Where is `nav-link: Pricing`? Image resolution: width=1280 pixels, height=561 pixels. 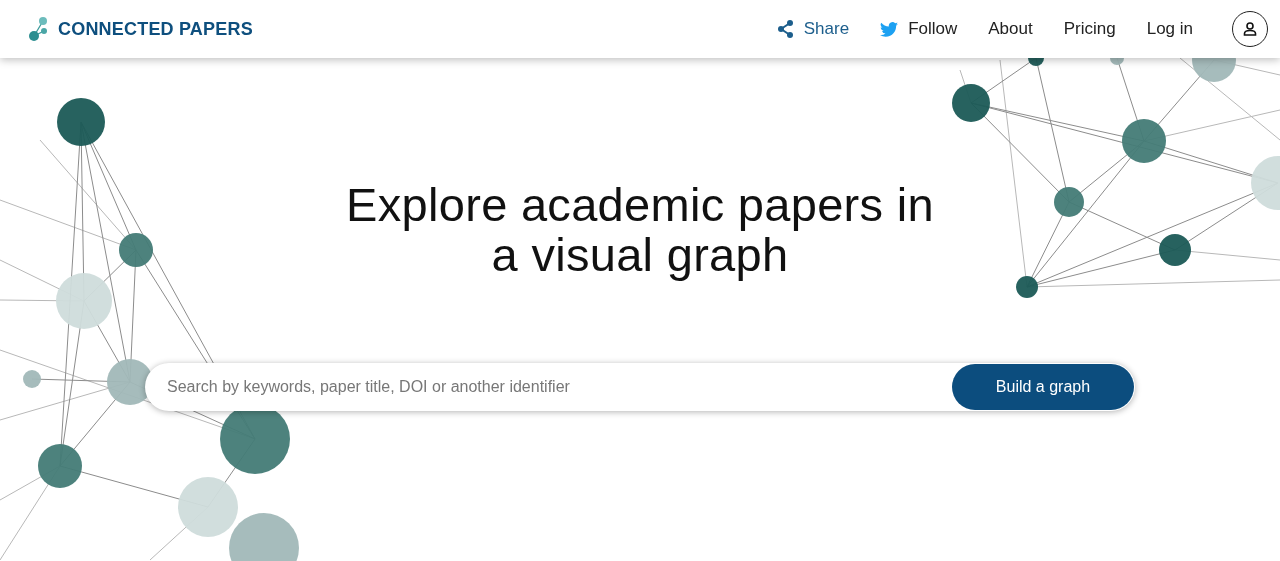 nav-link: Pricing is located at coordinates (1089, 29).